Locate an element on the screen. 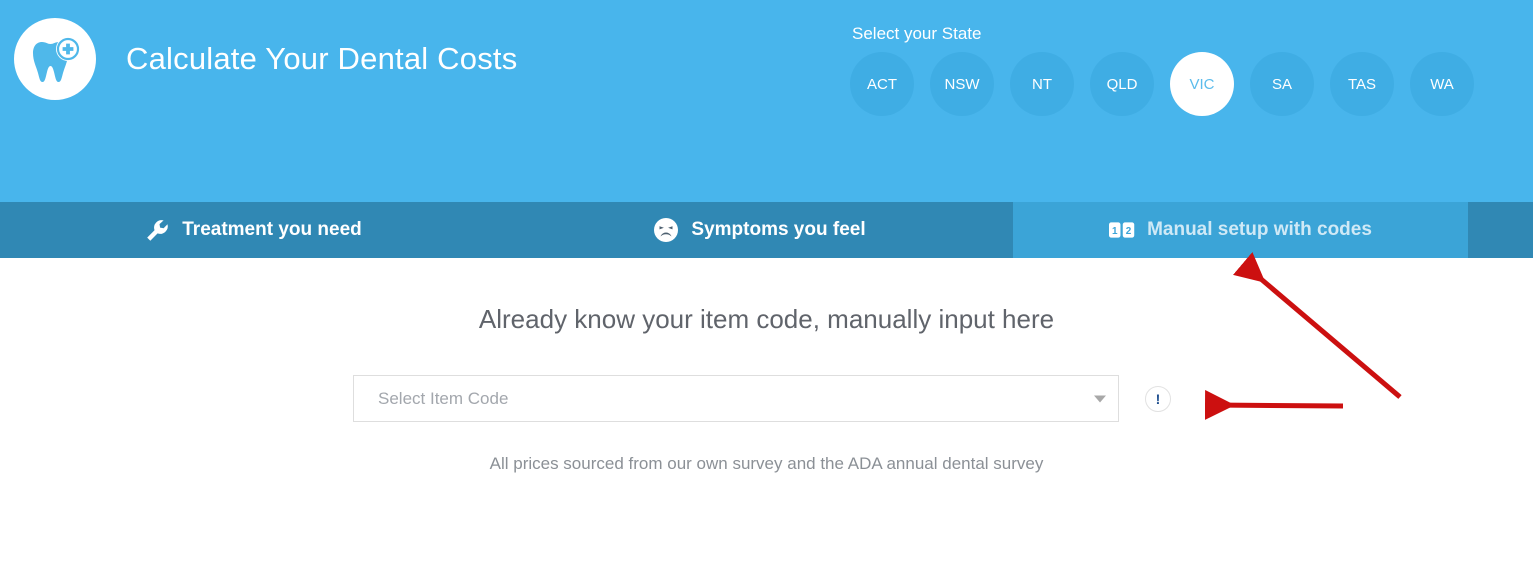 This screenshot has width=1533, height=577. tab-treatment-you-need: Treatment you need is located at coordinates (253, 230).